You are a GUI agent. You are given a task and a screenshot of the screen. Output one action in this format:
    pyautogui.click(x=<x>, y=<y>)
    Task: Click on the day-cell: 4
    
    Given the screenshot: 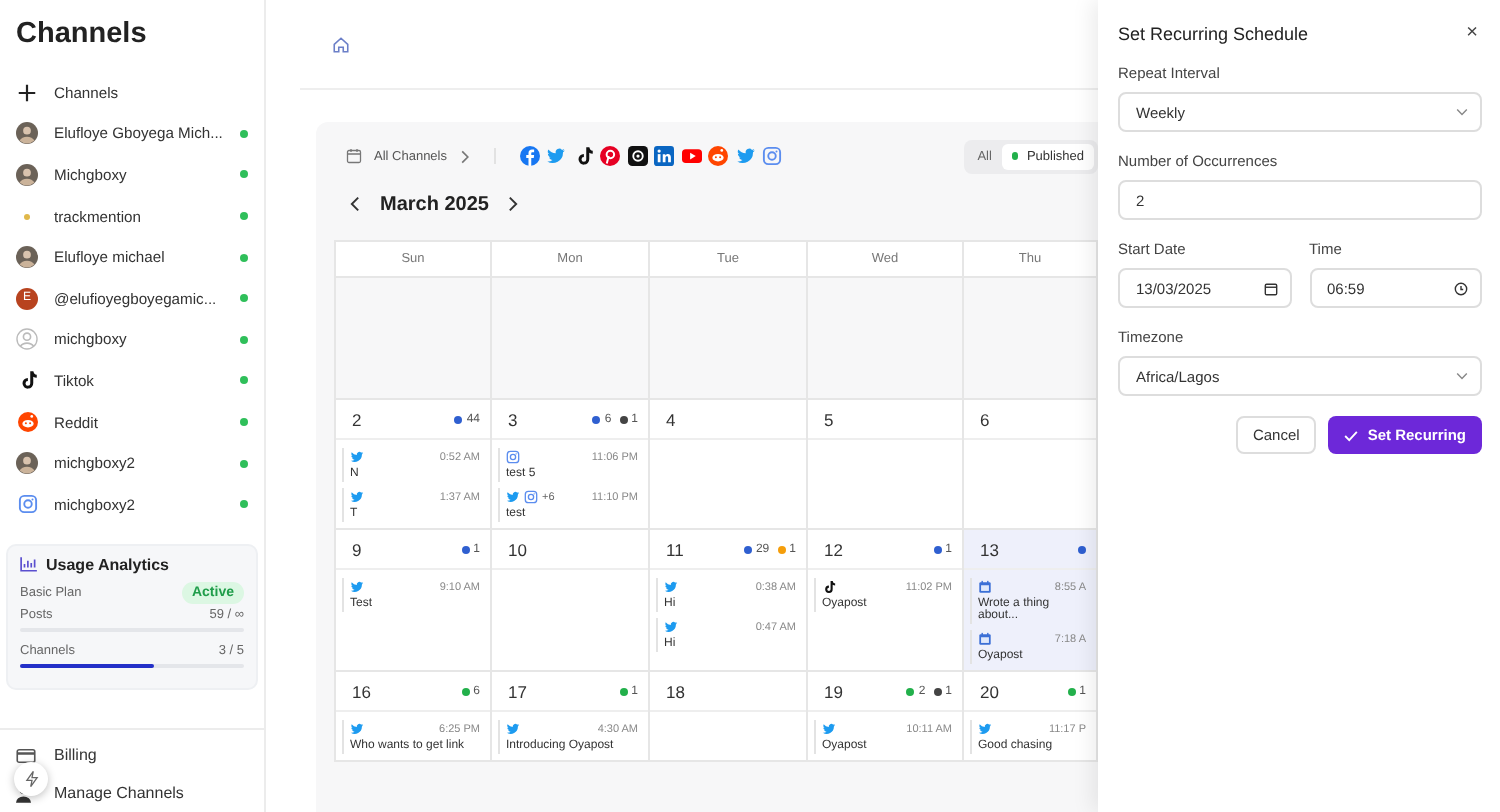 What is the action you would take?
    pyautogui.click(x=729, y=465)
    